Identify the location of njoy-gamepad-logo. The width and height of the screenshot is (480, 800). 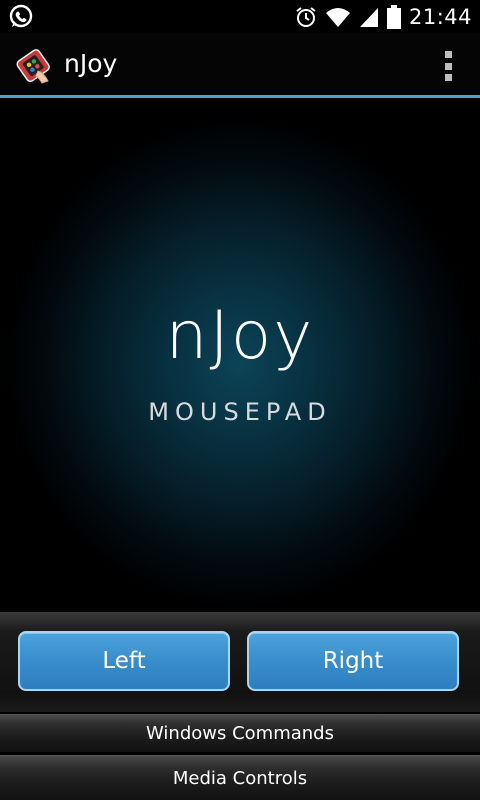
(34, 65).